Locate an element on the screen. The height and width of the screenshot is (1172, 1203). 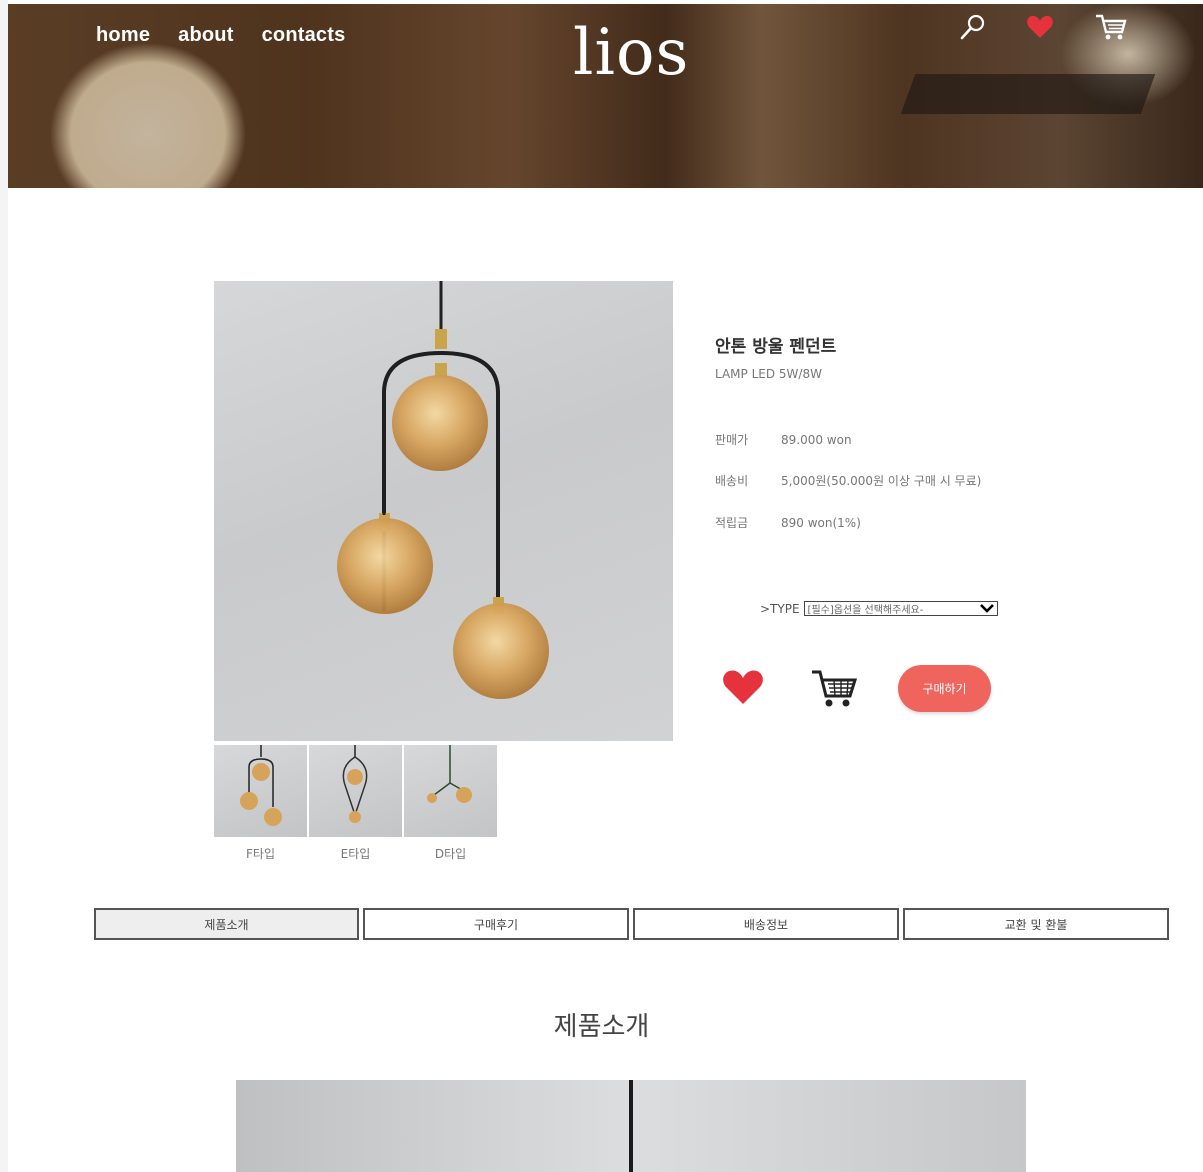
chevron-down-icon is located at coordinates (986, 608).